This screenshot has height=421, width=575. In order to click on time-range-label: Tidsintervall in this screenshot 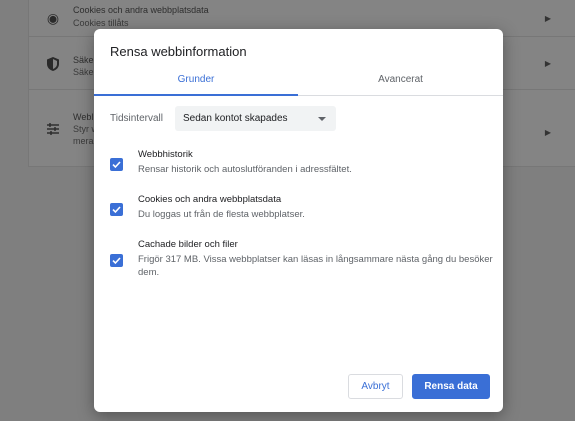, I will do `click(136, 118)`.